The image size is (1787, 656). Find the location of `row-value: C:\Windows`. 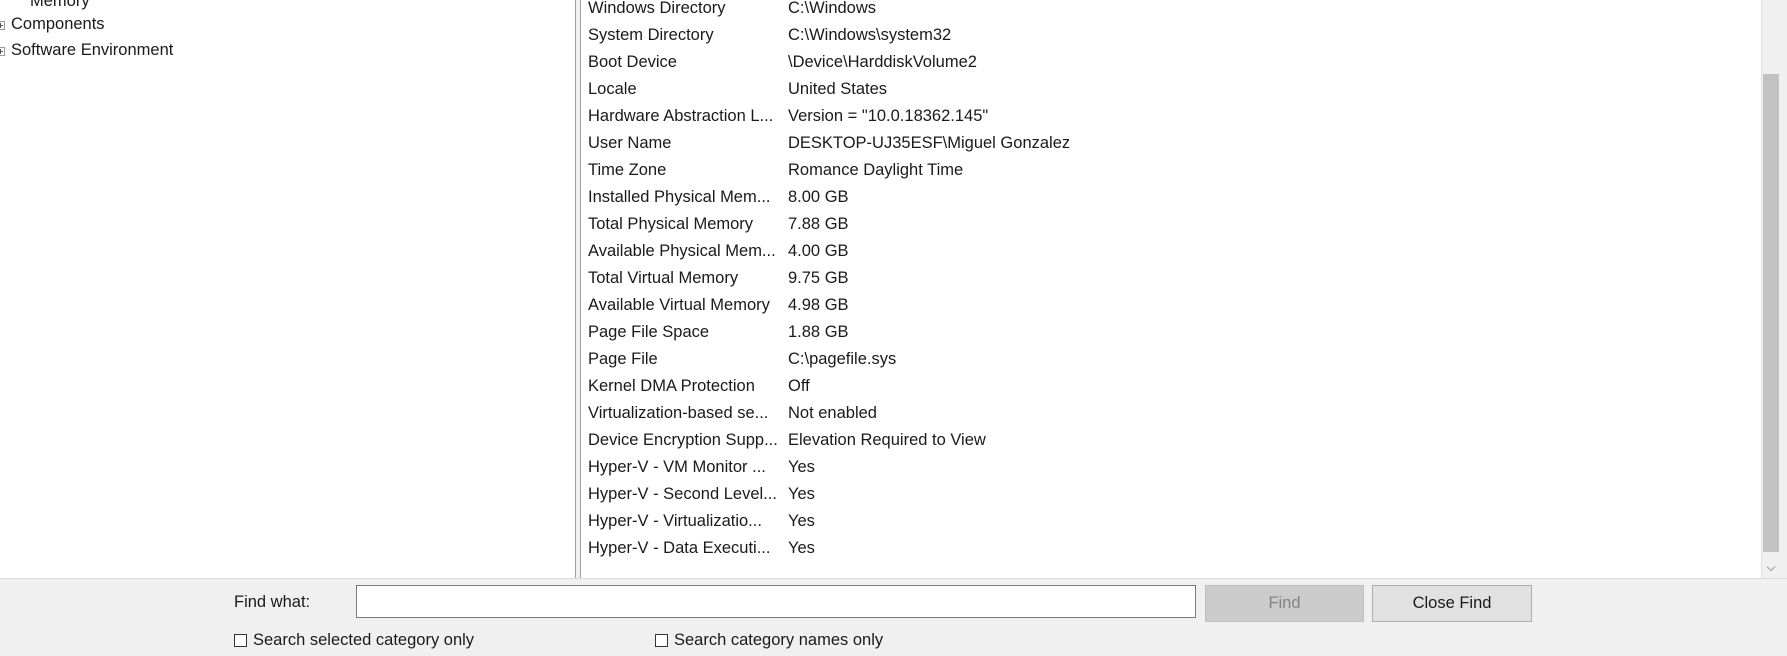

row-value: C:\Windows is located at coordinates (832, 8).